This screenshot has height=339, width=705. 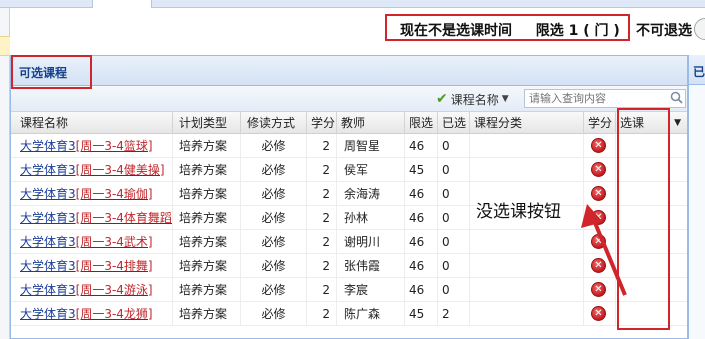 I want to click on table-row: 大学体育3[周一3-4健美操] 培养方案 必修 2 侯军 45 0 ✕, so click(x=349, y=170).